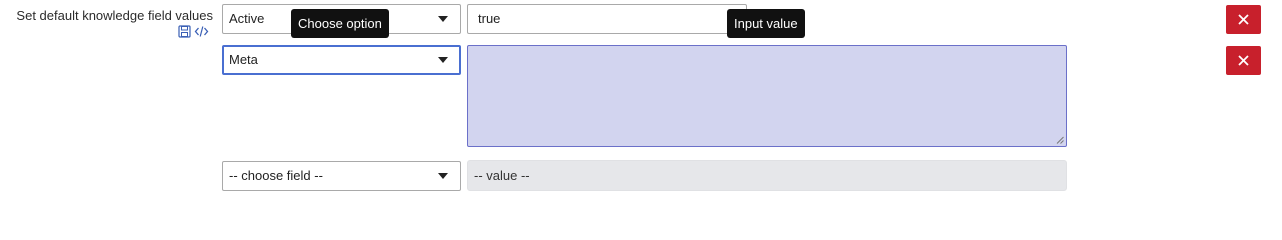 The height and width of the screenshot is (240, 1282). What do you see at coordinates (201, 31) in the screenshot?
I see `code-icon` at bounding box center [201, 31].